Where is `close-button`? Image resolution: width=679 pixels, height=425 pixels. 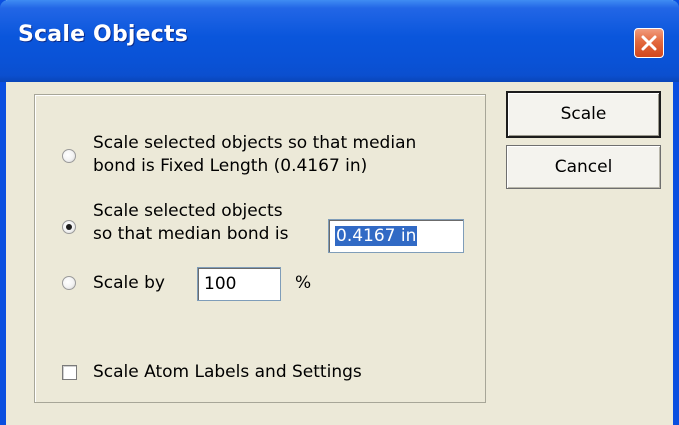 close-button is located at coordinates (649, 43).